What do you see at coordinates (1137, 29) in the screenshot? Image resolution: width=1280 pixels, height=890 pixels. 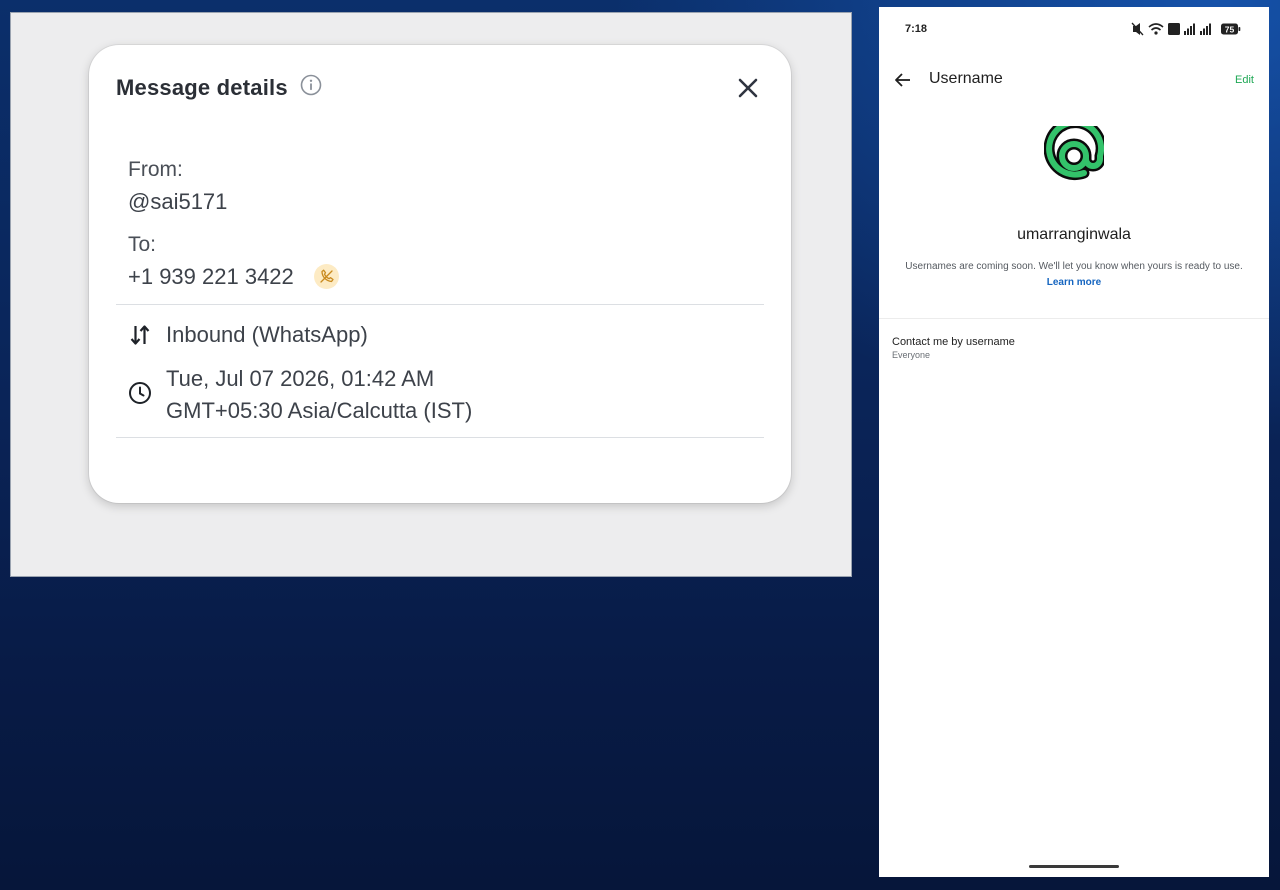 I see `mute-icon` at bounding box center [1137, 29].